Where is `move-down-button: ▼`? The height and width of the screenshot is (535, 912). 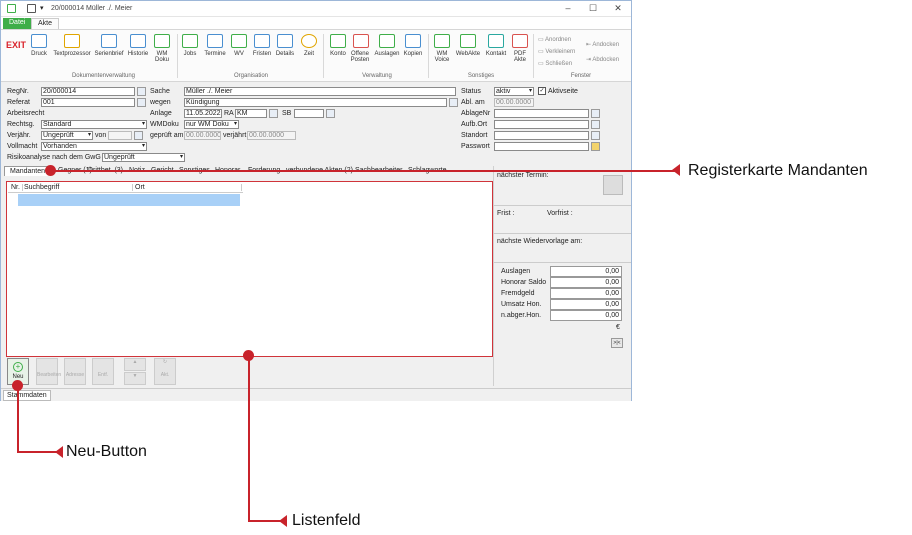
move-down-button: ▼ is located at coordinates (135, 378).